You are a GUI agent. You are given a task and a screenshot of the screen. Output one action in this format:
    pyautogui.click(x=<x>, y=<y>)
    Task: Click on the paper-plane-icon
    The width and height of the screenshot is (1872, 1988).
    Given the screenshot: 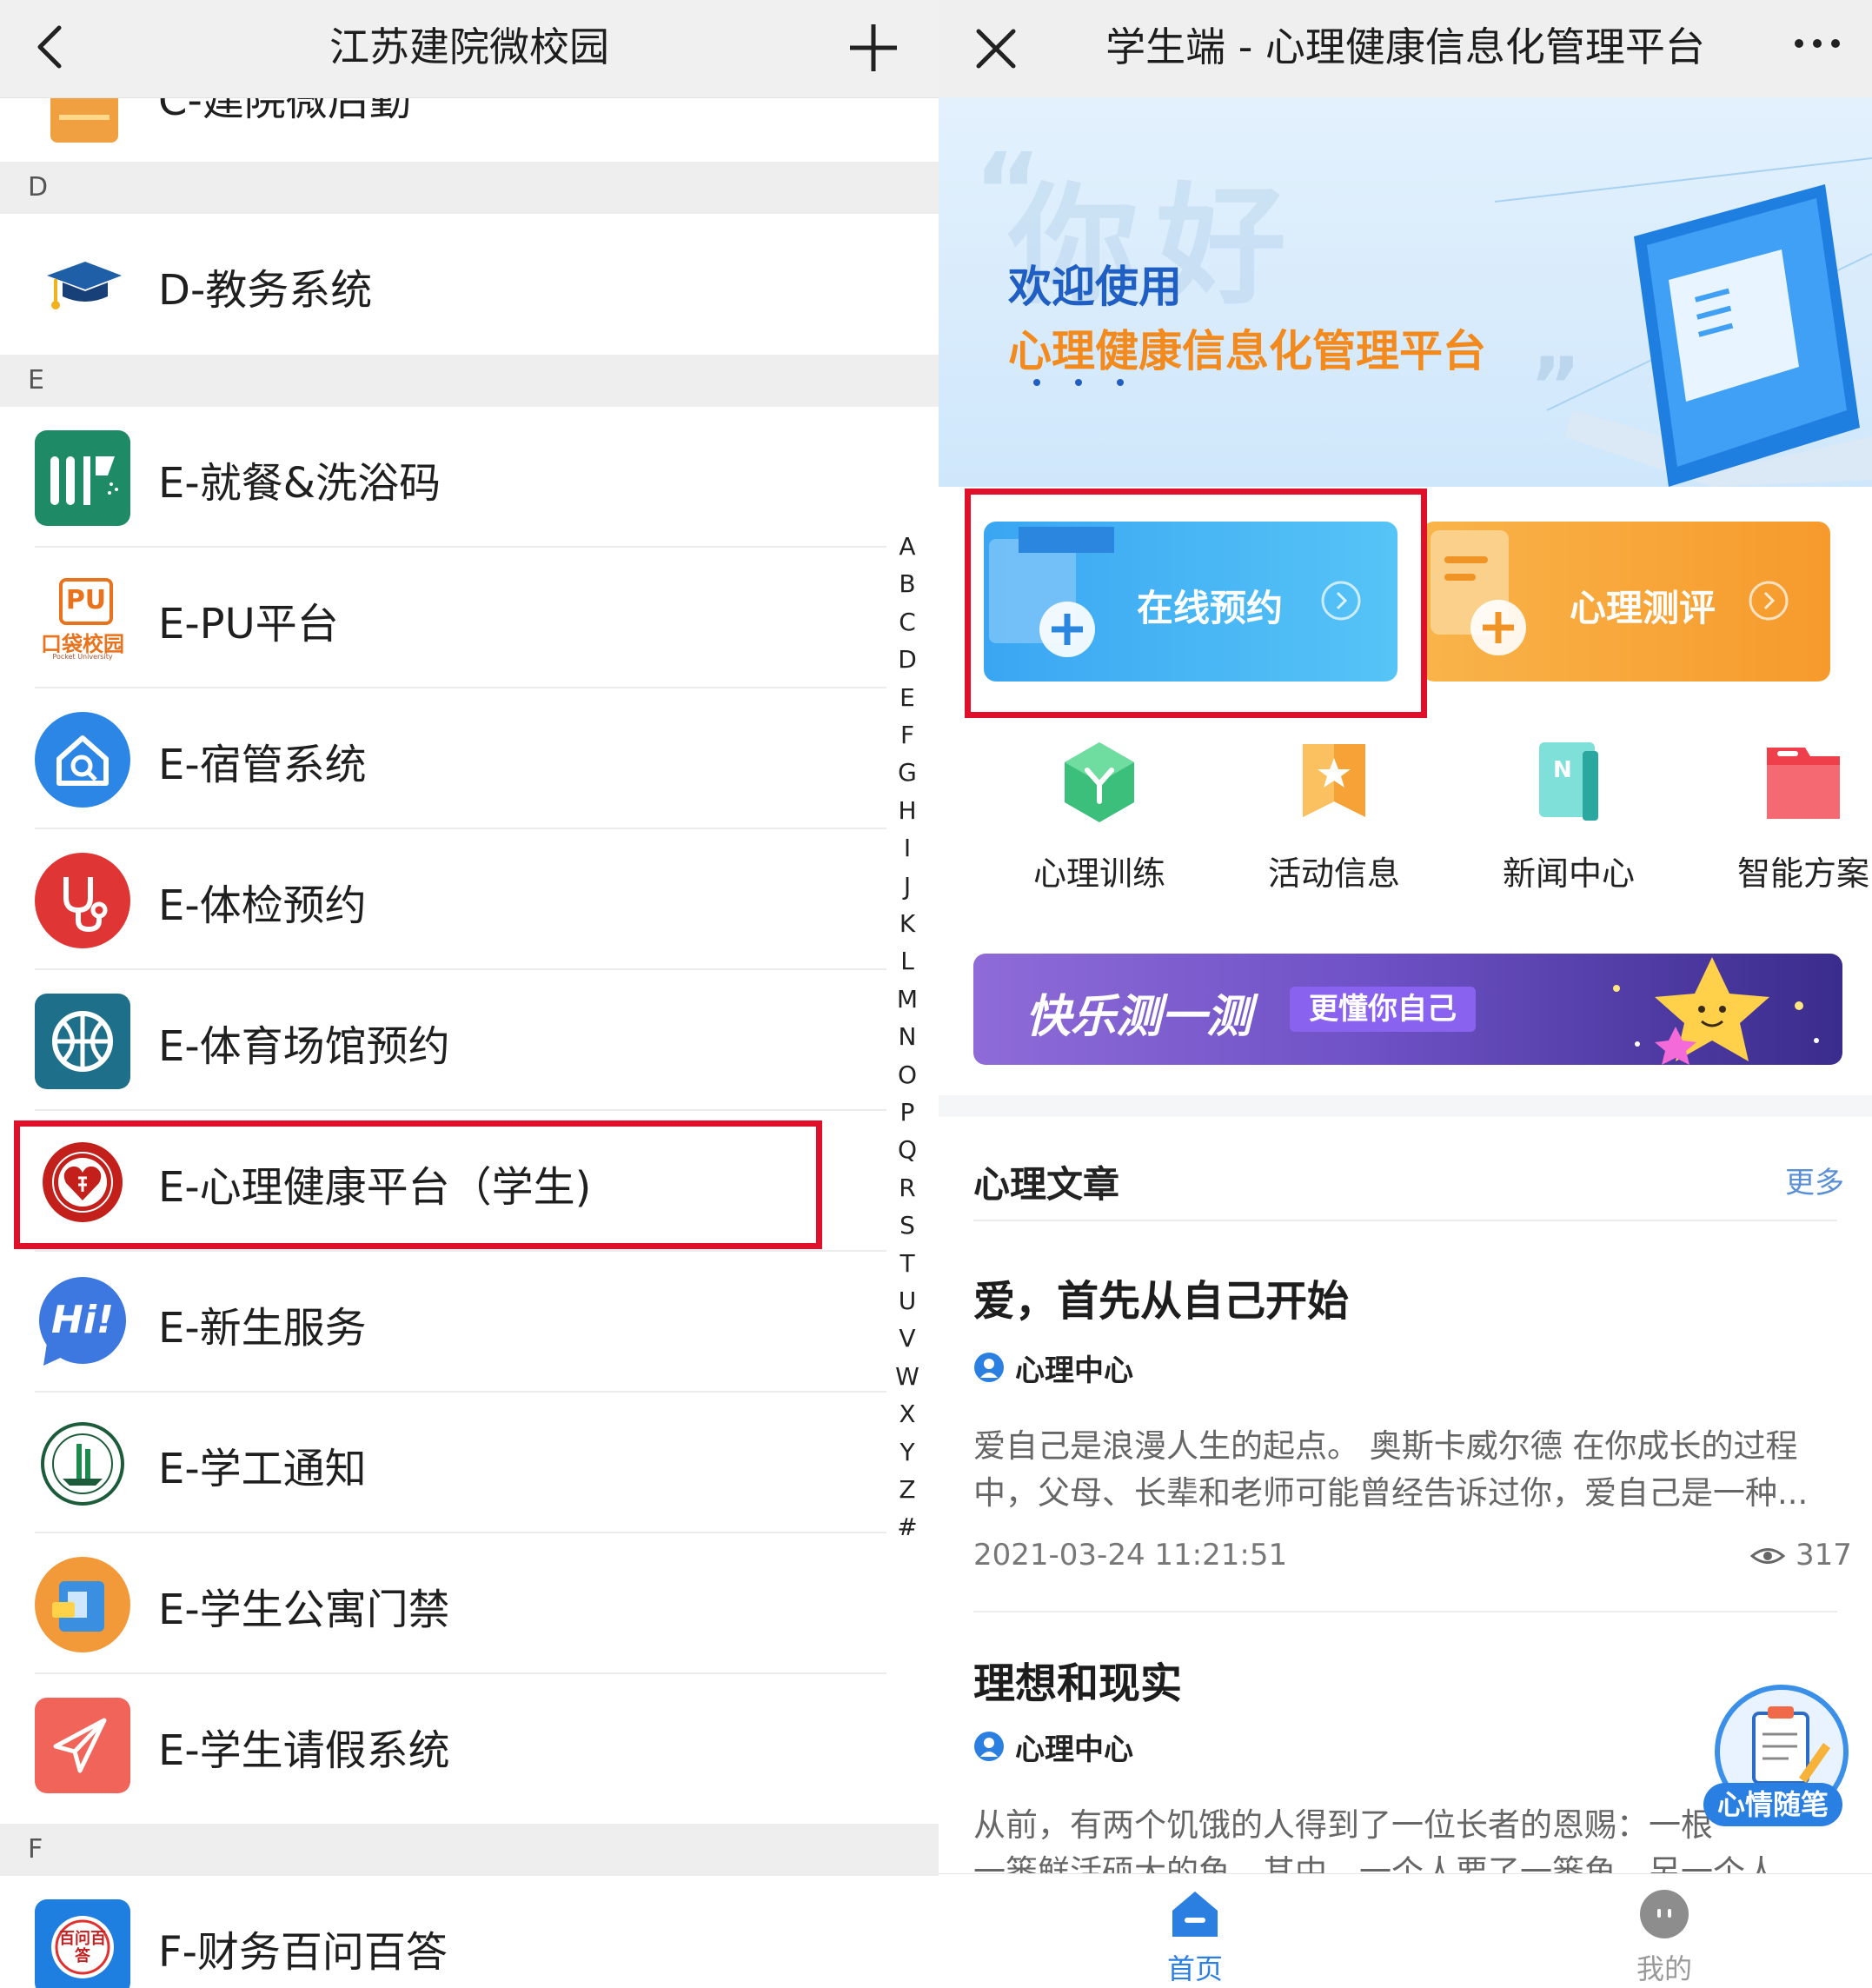 What is the action you would take?
    pyautogui.click(x=82, y=1745)
    